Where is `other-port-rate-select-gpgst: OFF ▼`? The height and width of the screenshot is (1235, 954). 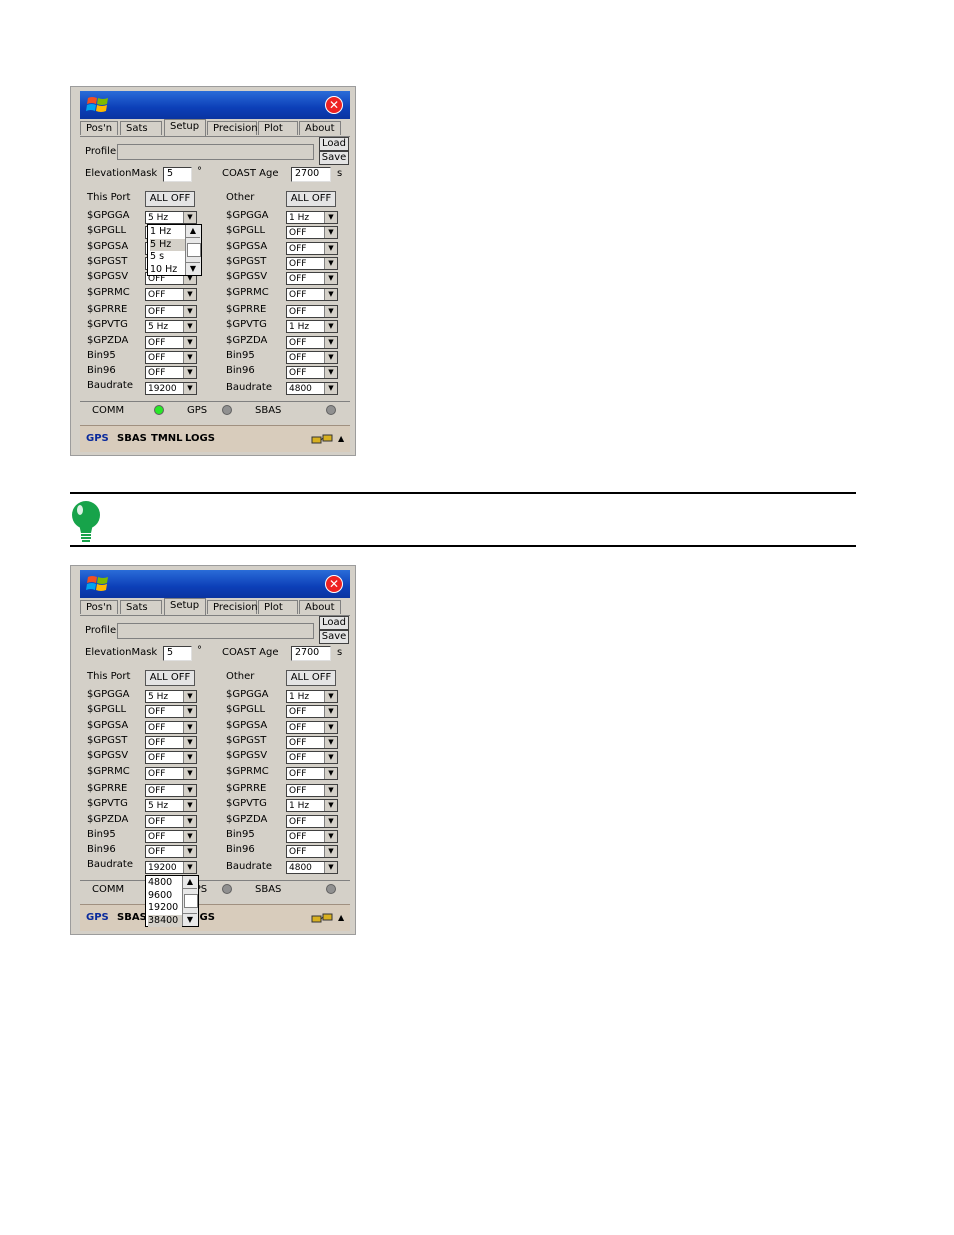 other-port-rate-select-gpgst: OFF ▼ is located at coordinates (312, 742).